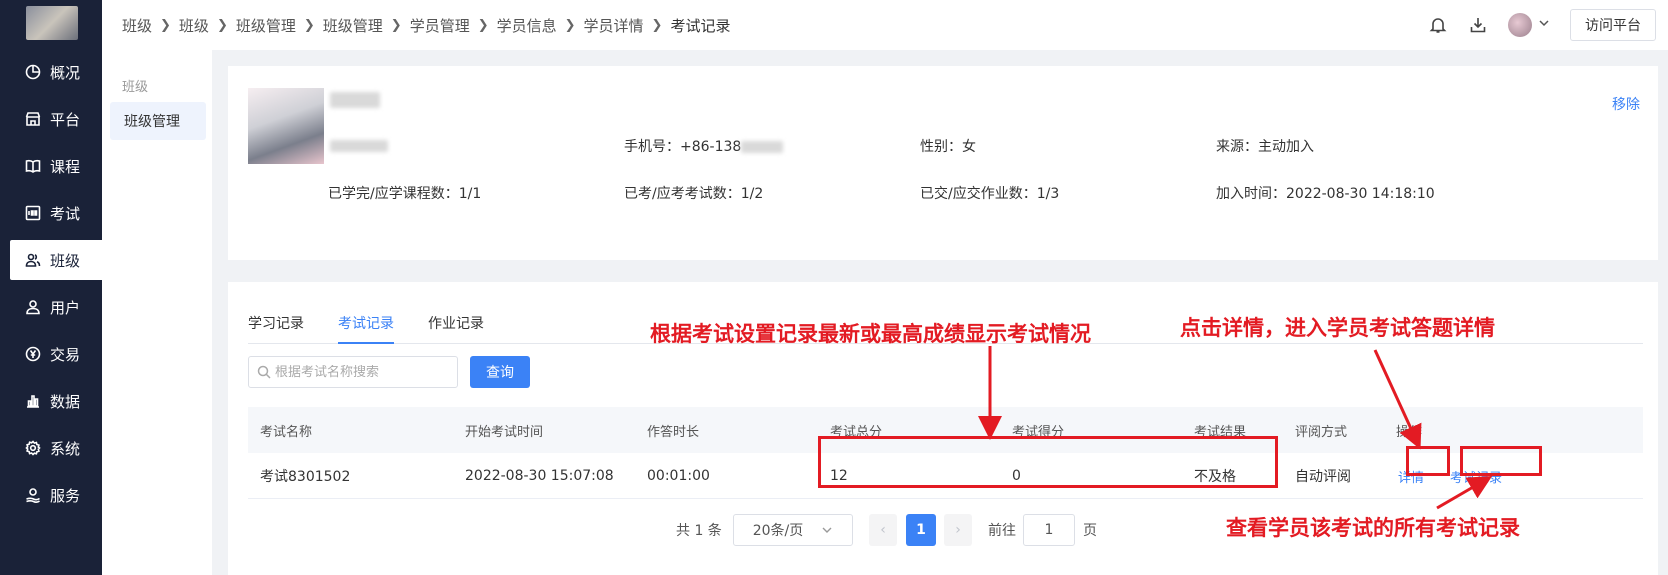 This screenshot has height=575, width=1668. Describe the element at coordinates (700, 25) in the screenshot. I see `breadcrumb-current: 考试记录` at that location.